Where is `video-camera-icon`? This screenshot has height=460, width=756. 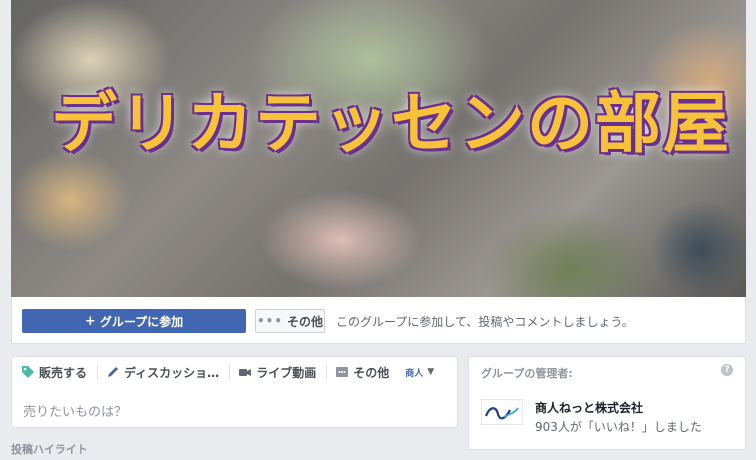 video-camera-icon is located at coordinates (245, 372).